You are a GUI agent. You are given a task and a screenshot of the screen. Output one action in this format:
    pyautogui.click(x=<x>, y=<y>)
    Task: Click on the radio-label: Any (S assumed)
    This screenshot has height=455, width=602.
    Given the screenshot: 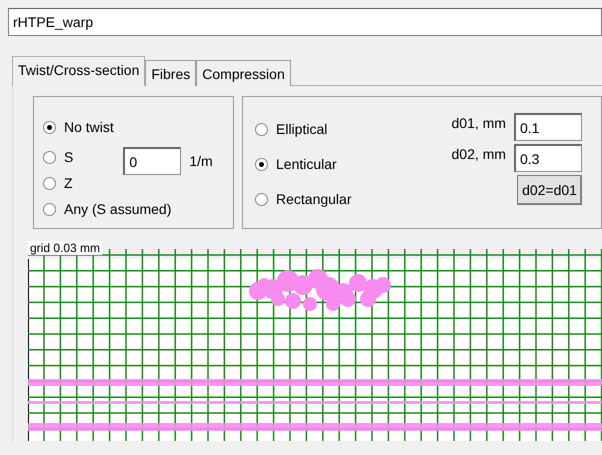 What is the action you would take?
    pyautogui.click(x=118, y=209)
    